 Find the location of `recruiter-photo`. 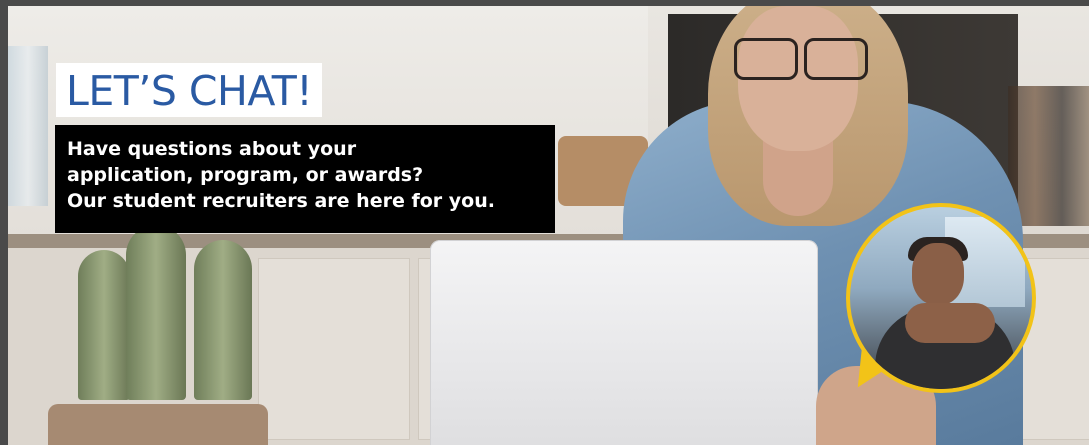

recruiter-photo is located at coordinates (941, 298).